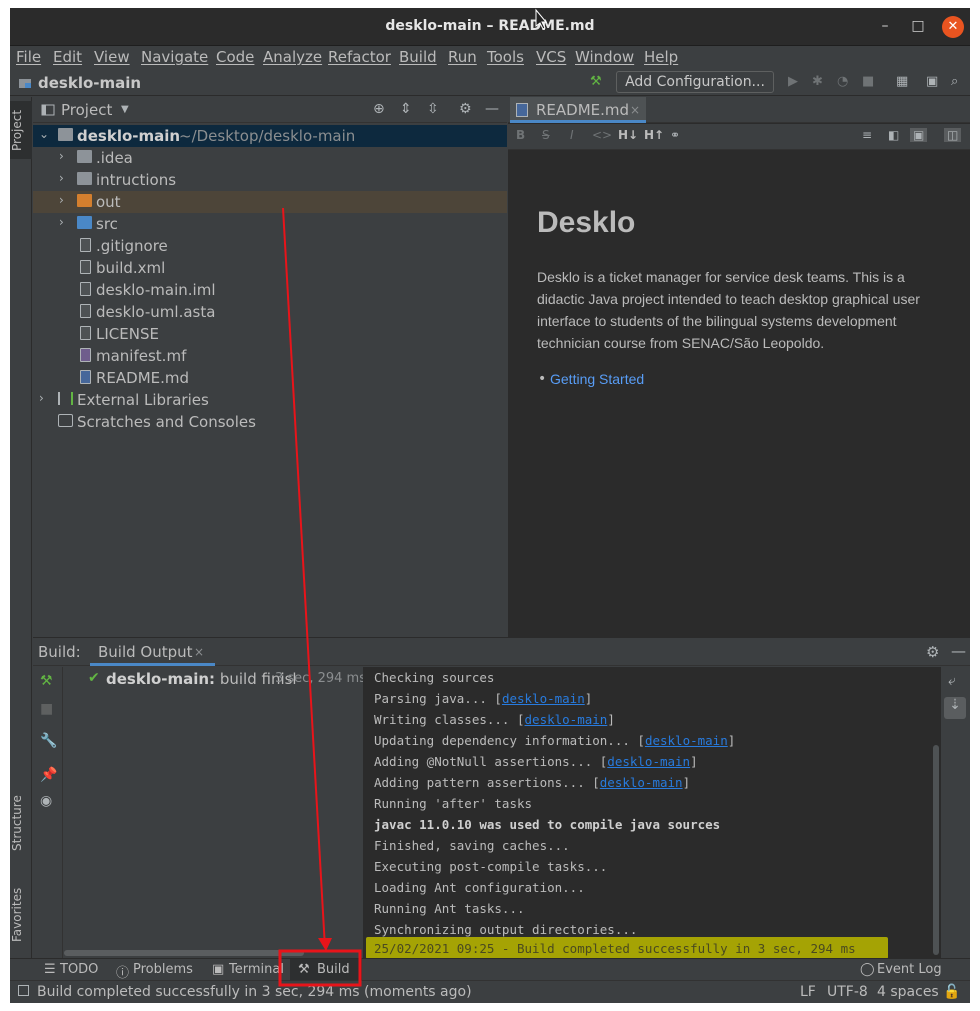 This screenshot has height=1011, width=980. What do you see at coordinates (505, 57) in the screenshot?
I see `menu-tools: Tools` at bounding box center [505, 57].